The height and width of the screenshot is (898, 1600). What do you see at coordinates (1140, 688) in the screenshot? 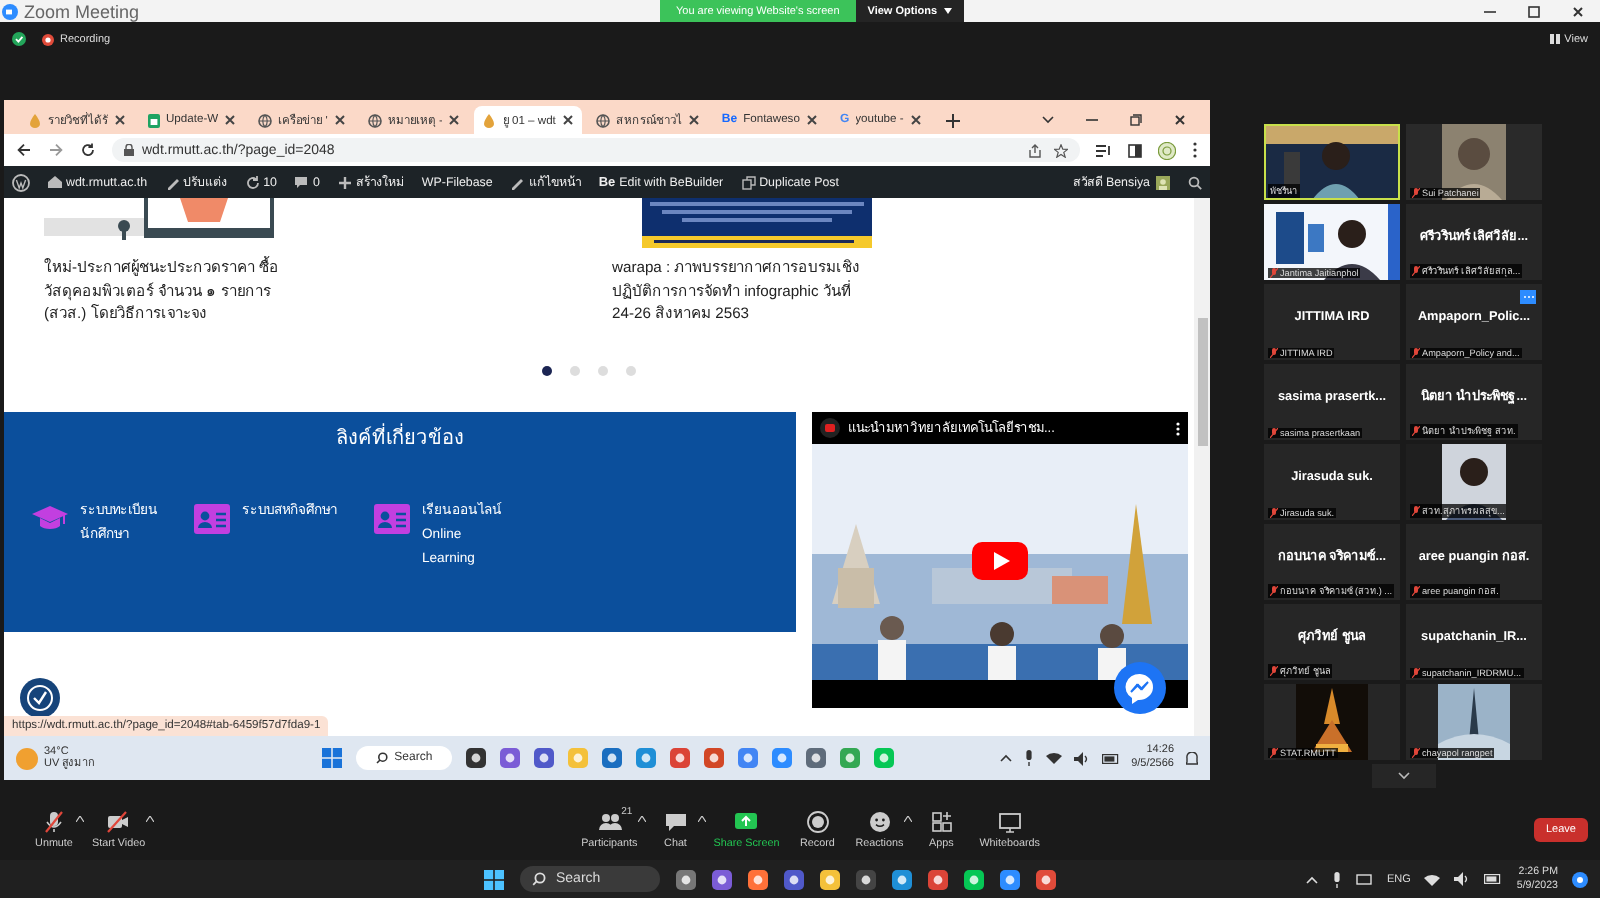
I see `messenger-icon` at bounding box center [1140, 688].